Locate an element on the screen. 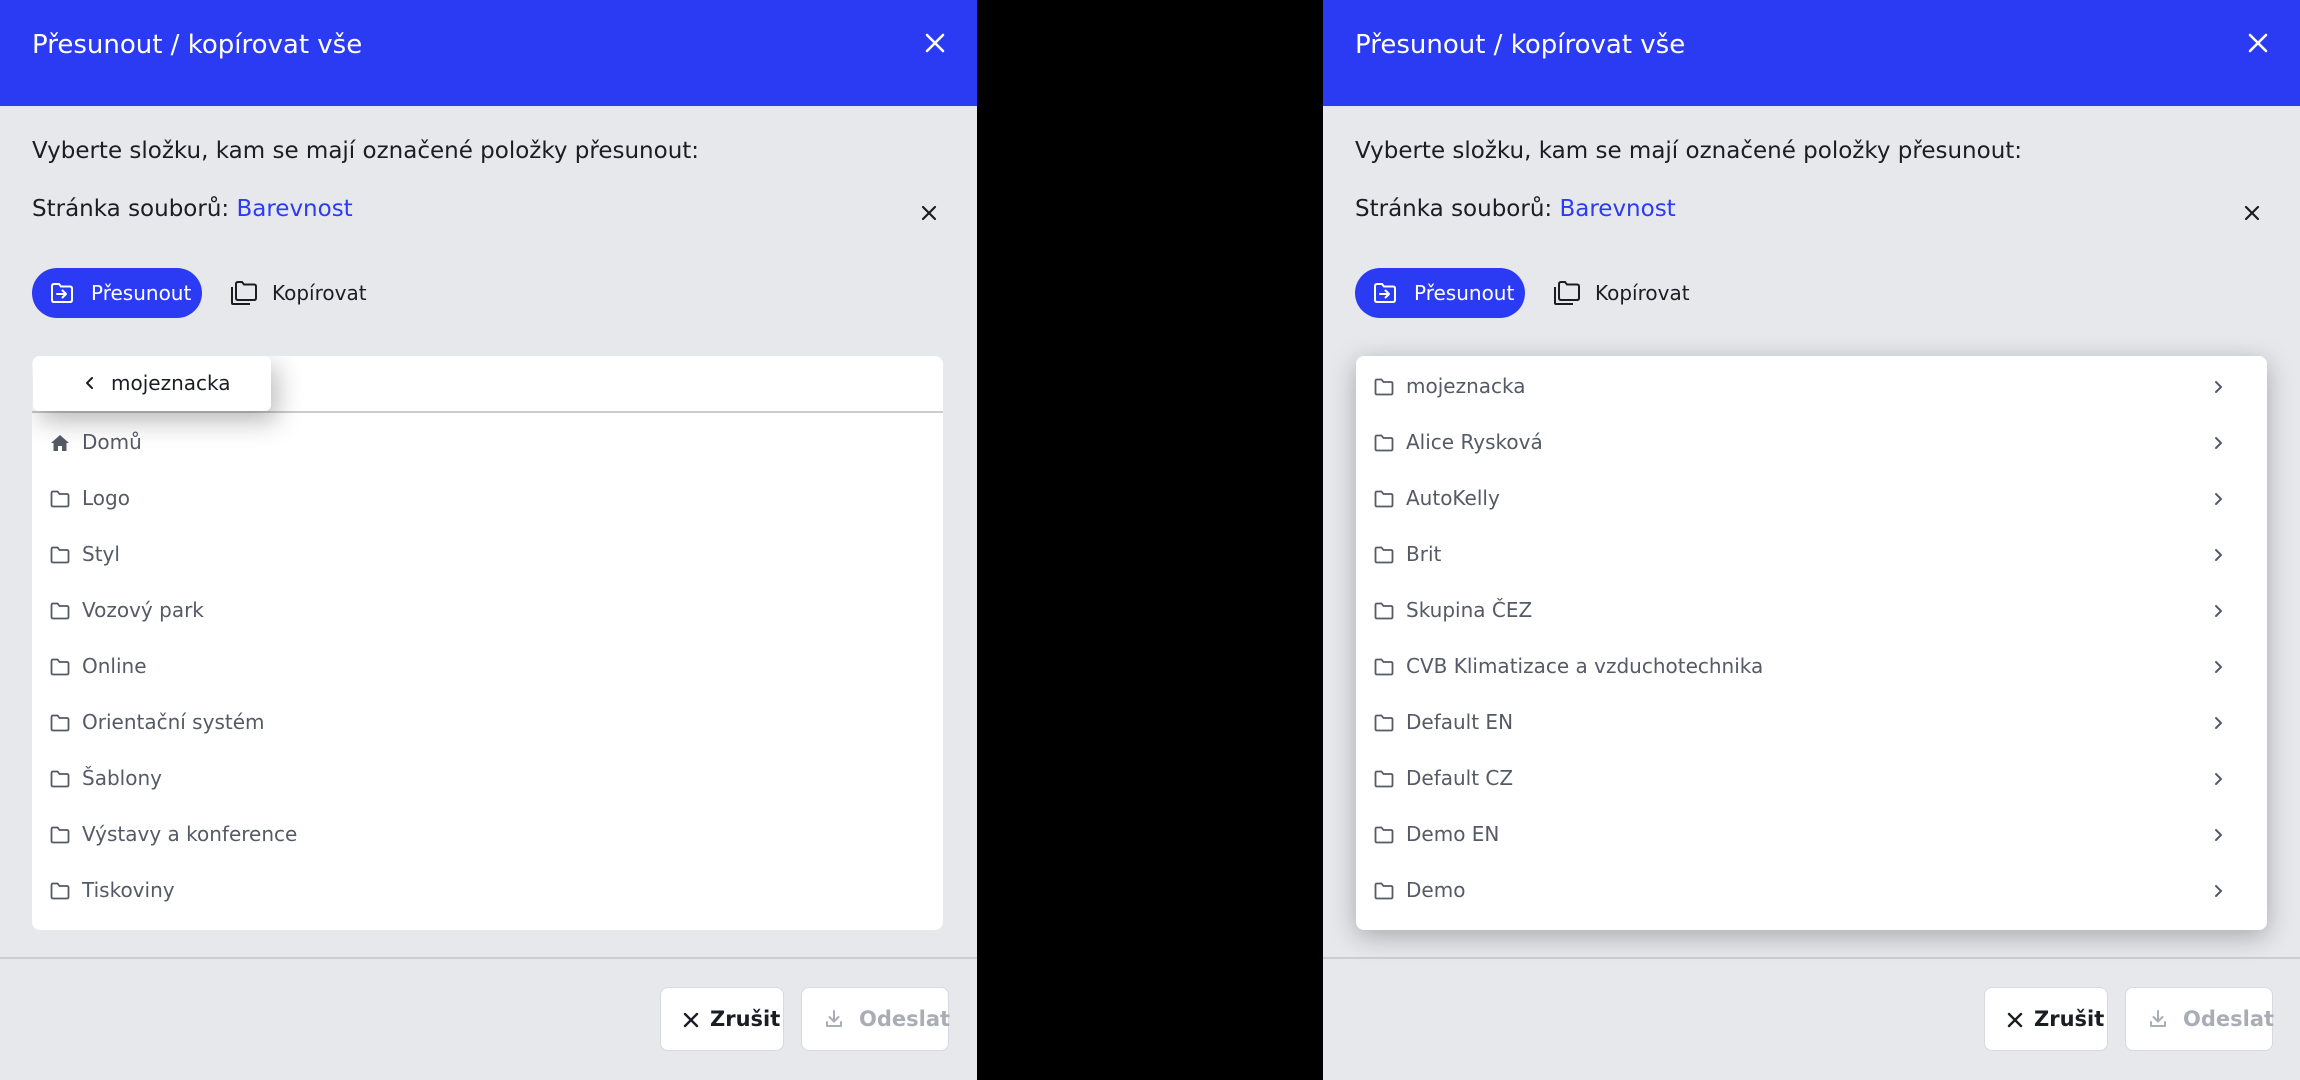 The image size is (2300, 1080). breadcrumb-back-button: mojeznacka is located at coordinates (152, 383).